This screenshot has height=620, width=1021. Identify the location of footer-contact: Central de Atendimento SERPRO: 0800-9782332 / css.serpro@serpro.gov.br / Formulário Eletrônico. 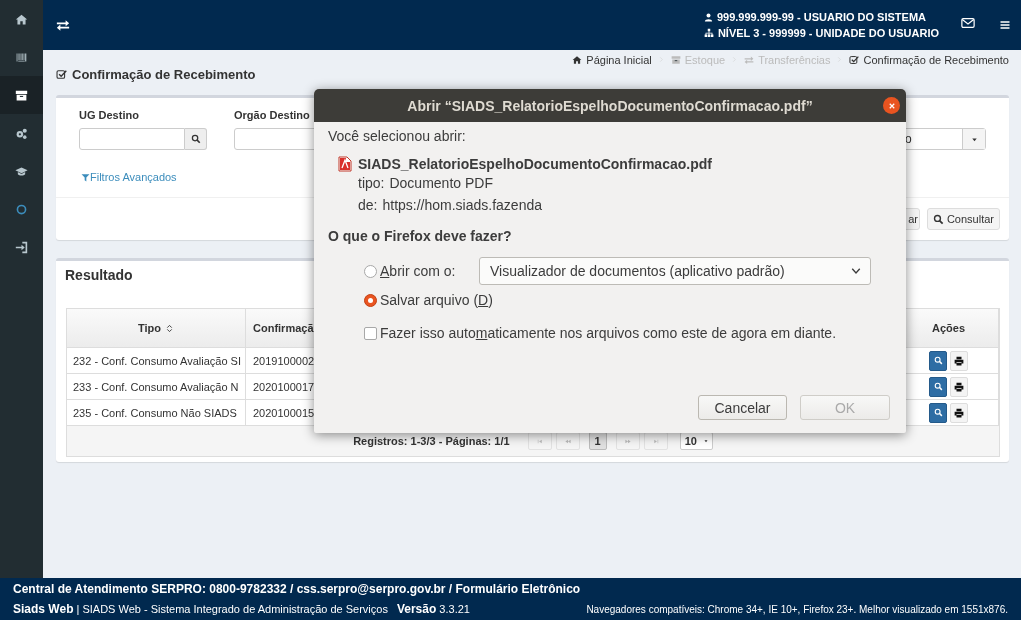
(297, 589).